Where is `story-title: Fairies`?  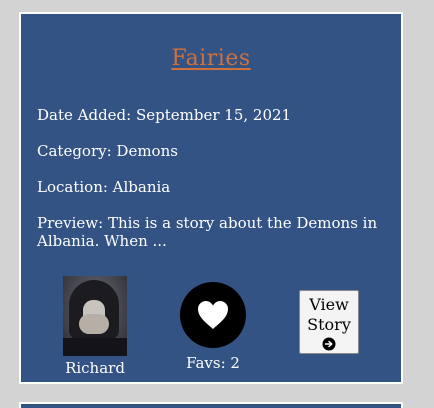 story-title: Fairies is located at coordinates (211, 58).